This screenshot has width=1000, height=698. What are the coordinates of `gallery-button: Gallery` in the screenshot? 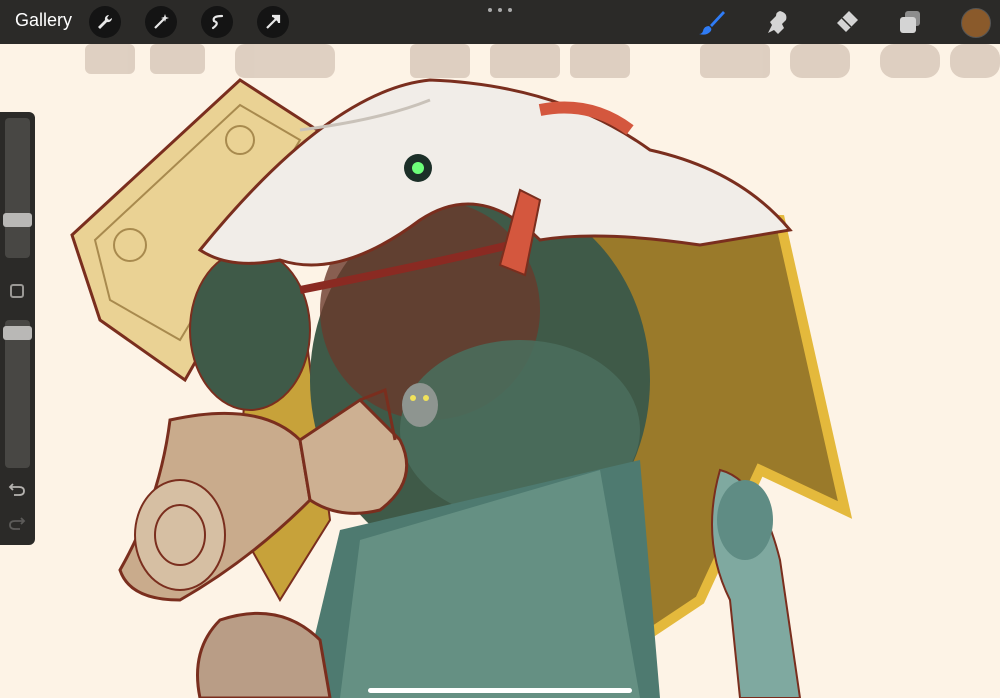 It's located at (43, 20).